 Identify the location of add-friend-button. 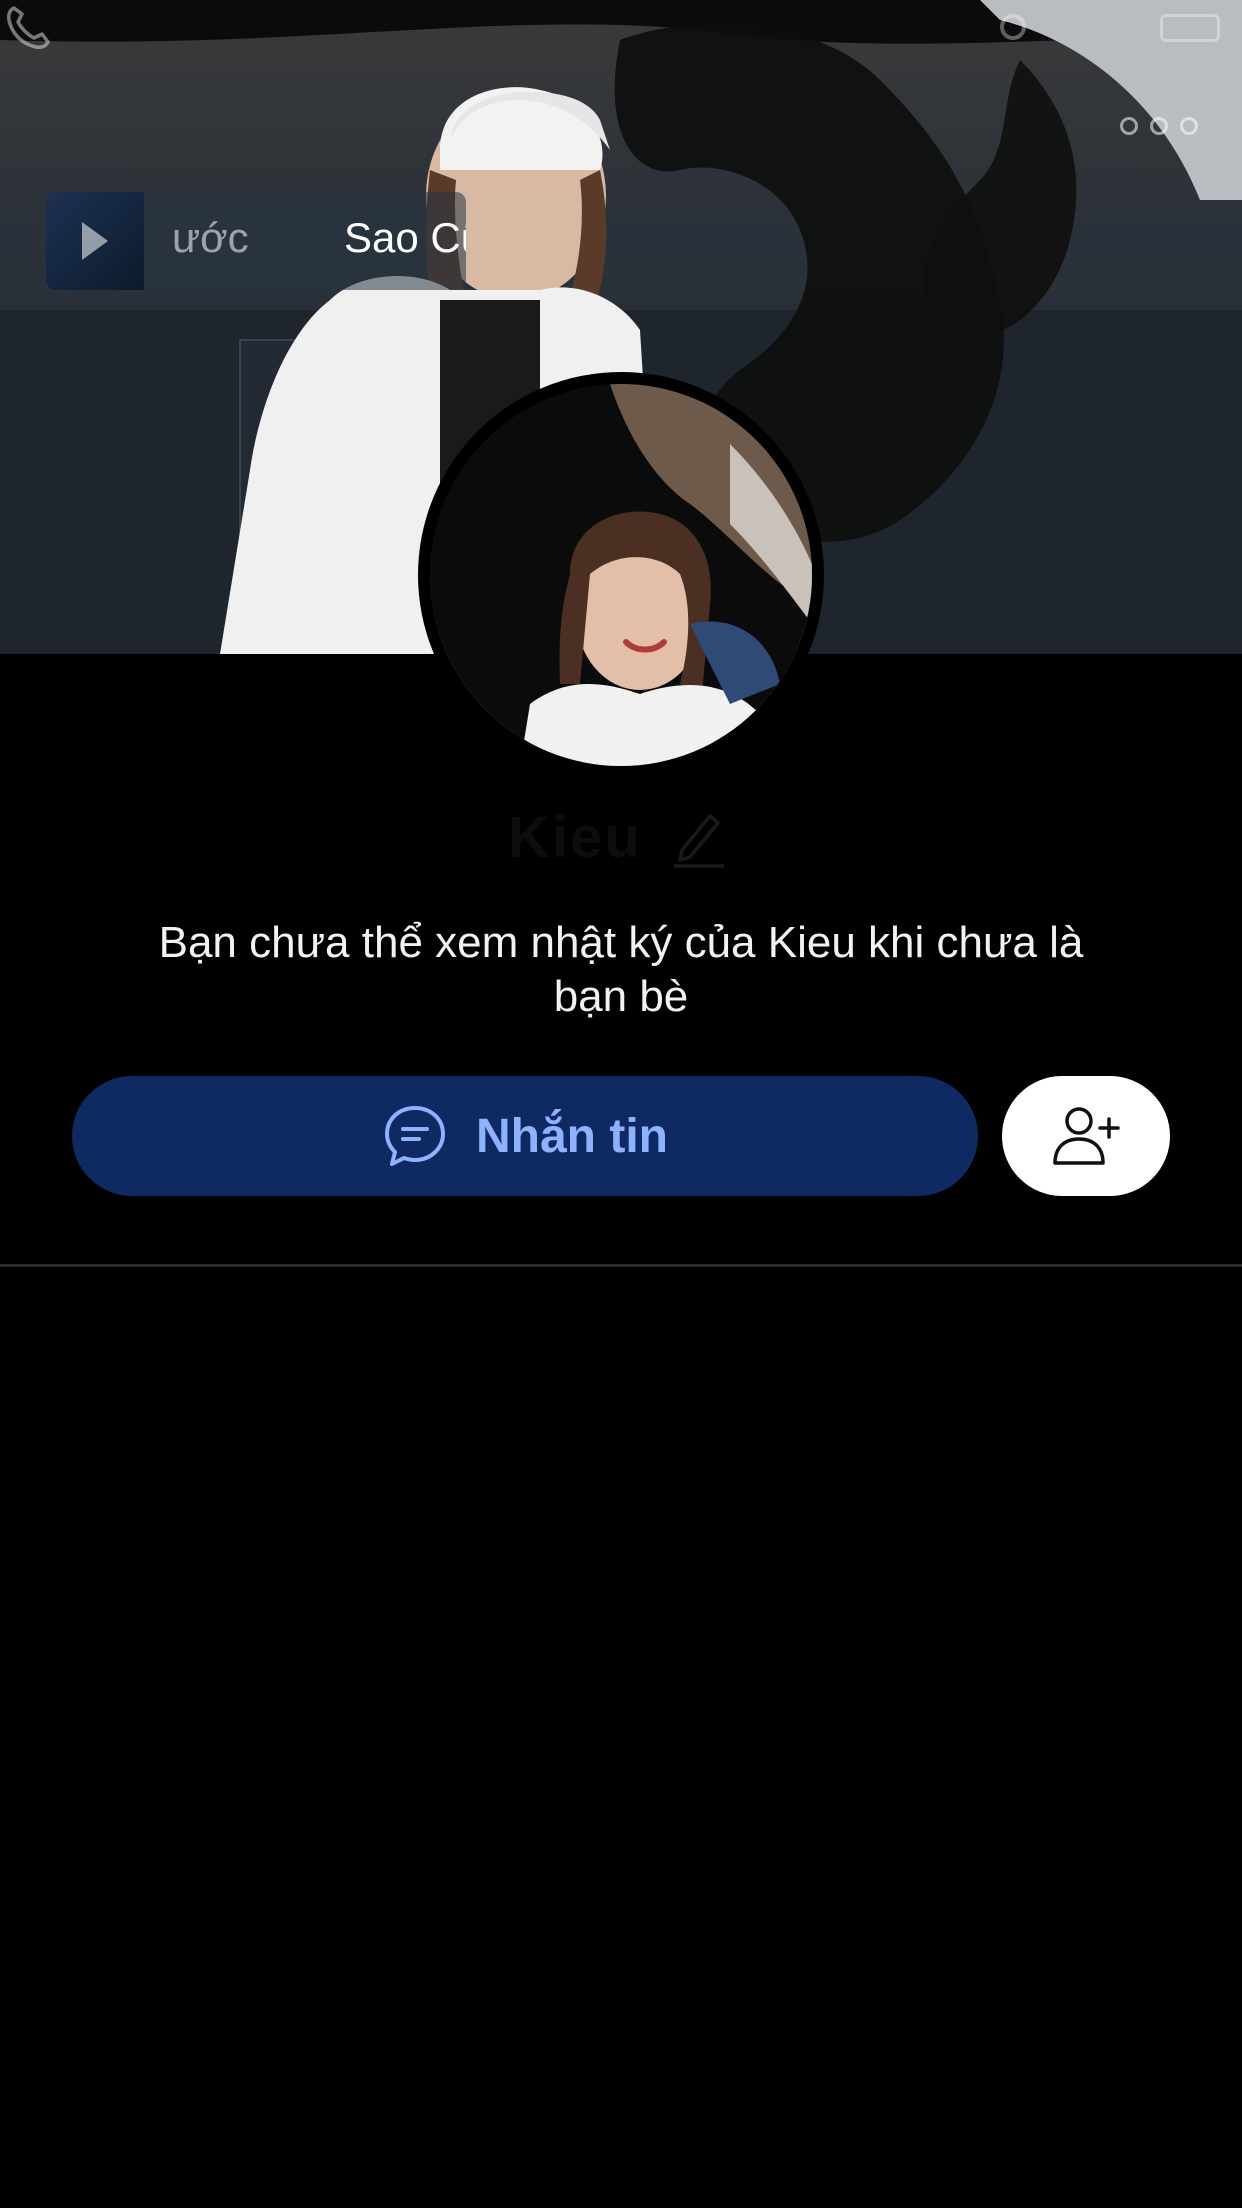
(1086, 1136).